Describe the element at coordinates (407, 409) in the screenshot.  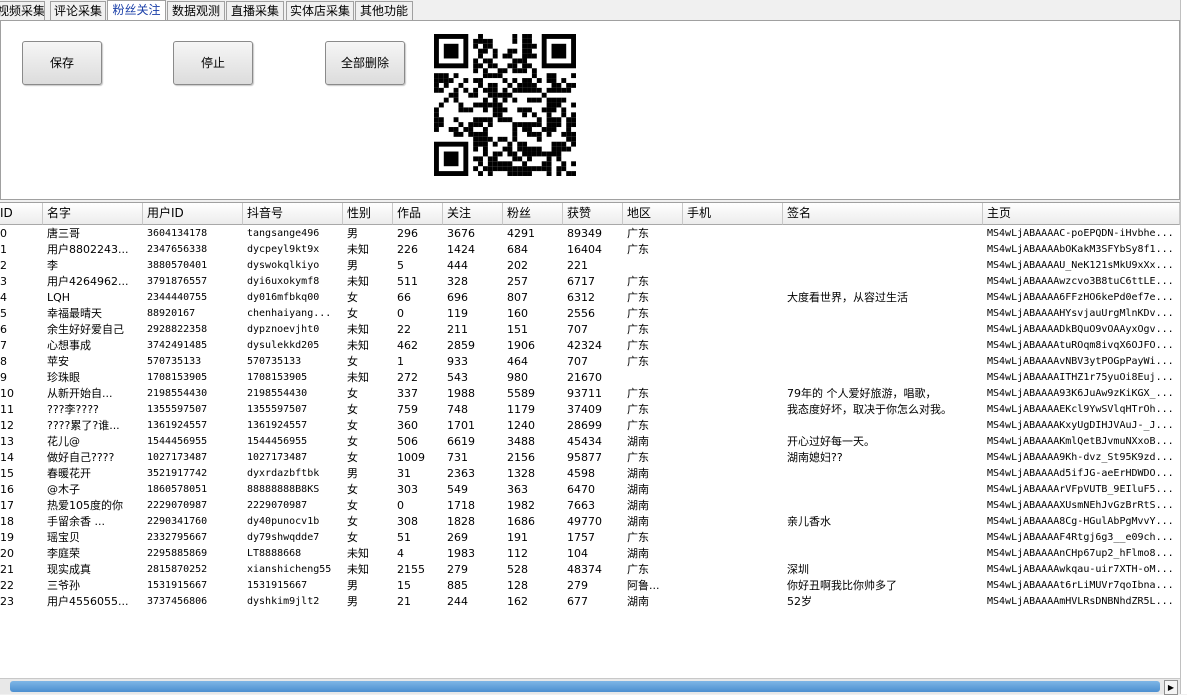
I see `table-cell: 759` at that location.